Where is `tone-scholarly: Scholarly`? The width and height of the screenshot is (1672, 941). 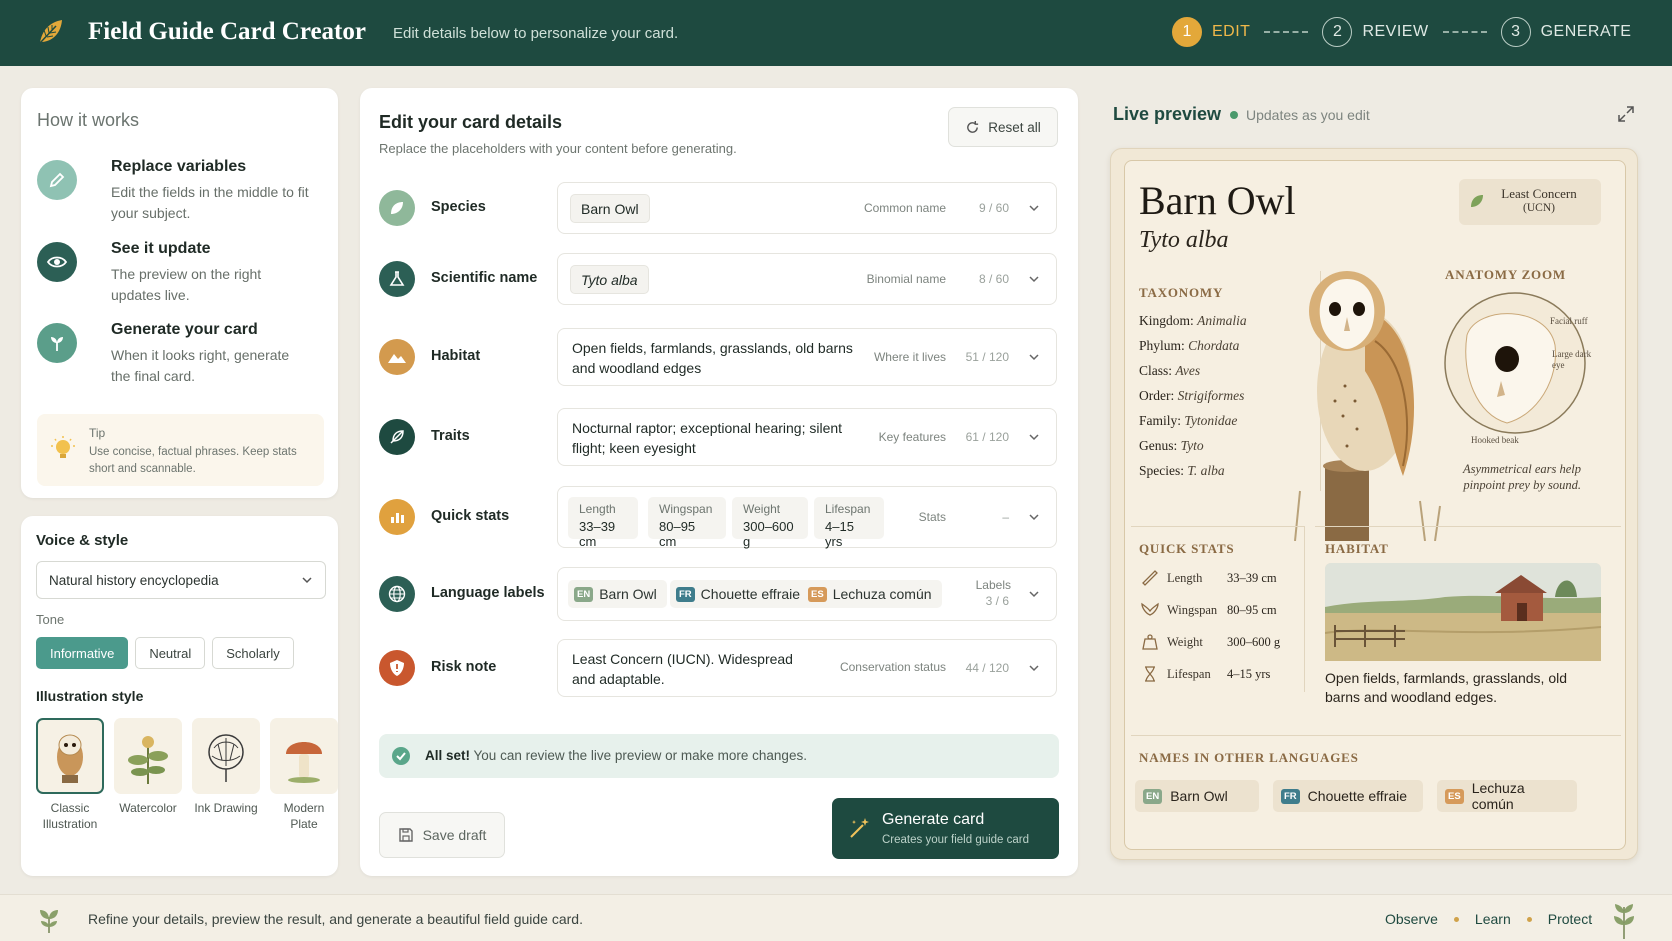 tone-scholarly: Scholarly is located at coordinates (253, 653).